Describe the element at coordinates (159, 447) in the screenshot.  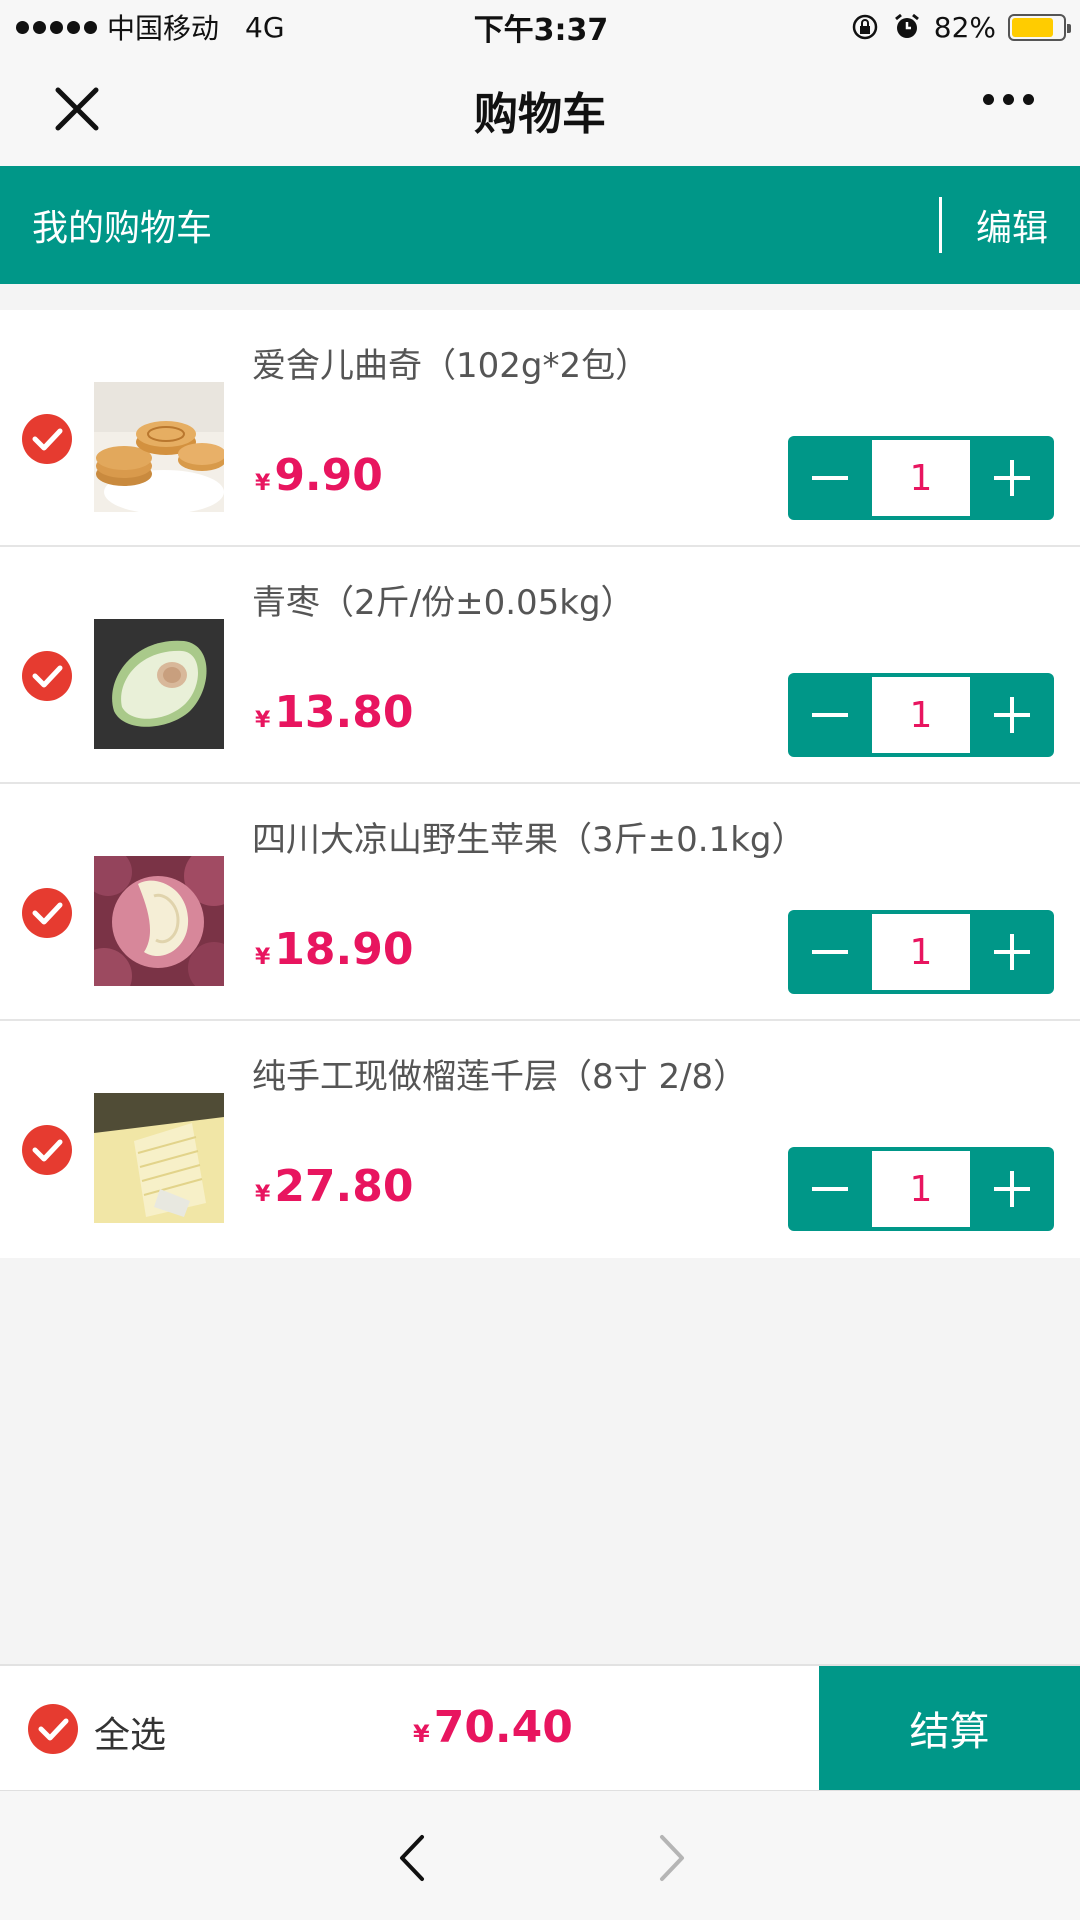
I see `cookie-product-image` at that location.